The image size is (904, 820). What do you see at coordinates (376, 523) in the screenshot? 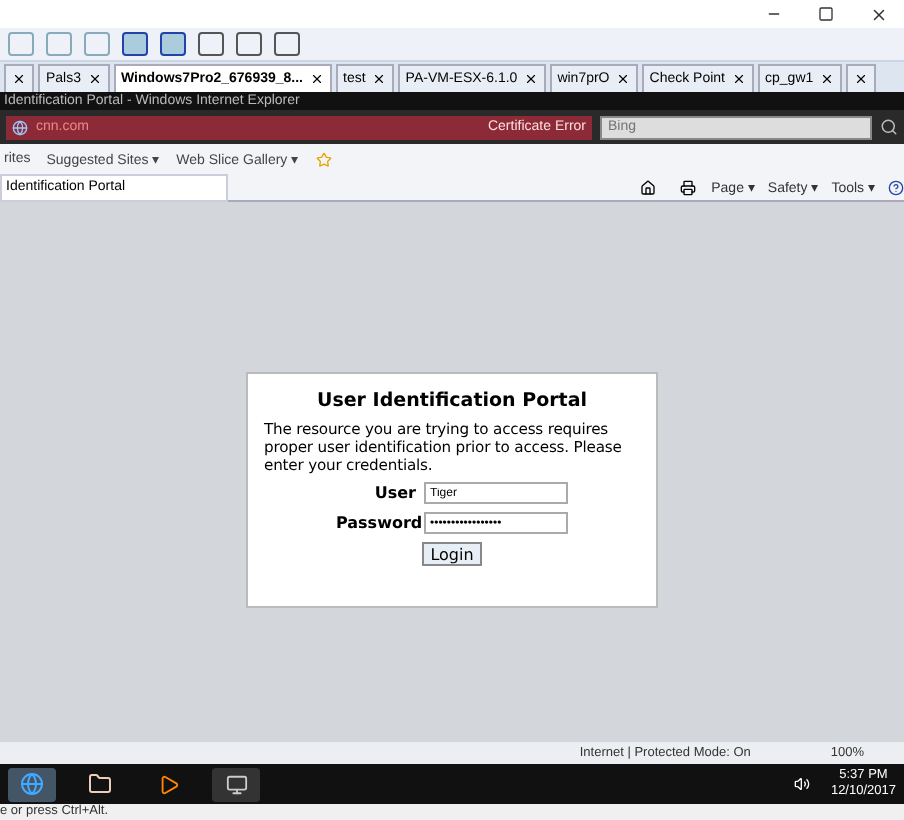
I see `field-label: Password` at bounding box center [376, 523].